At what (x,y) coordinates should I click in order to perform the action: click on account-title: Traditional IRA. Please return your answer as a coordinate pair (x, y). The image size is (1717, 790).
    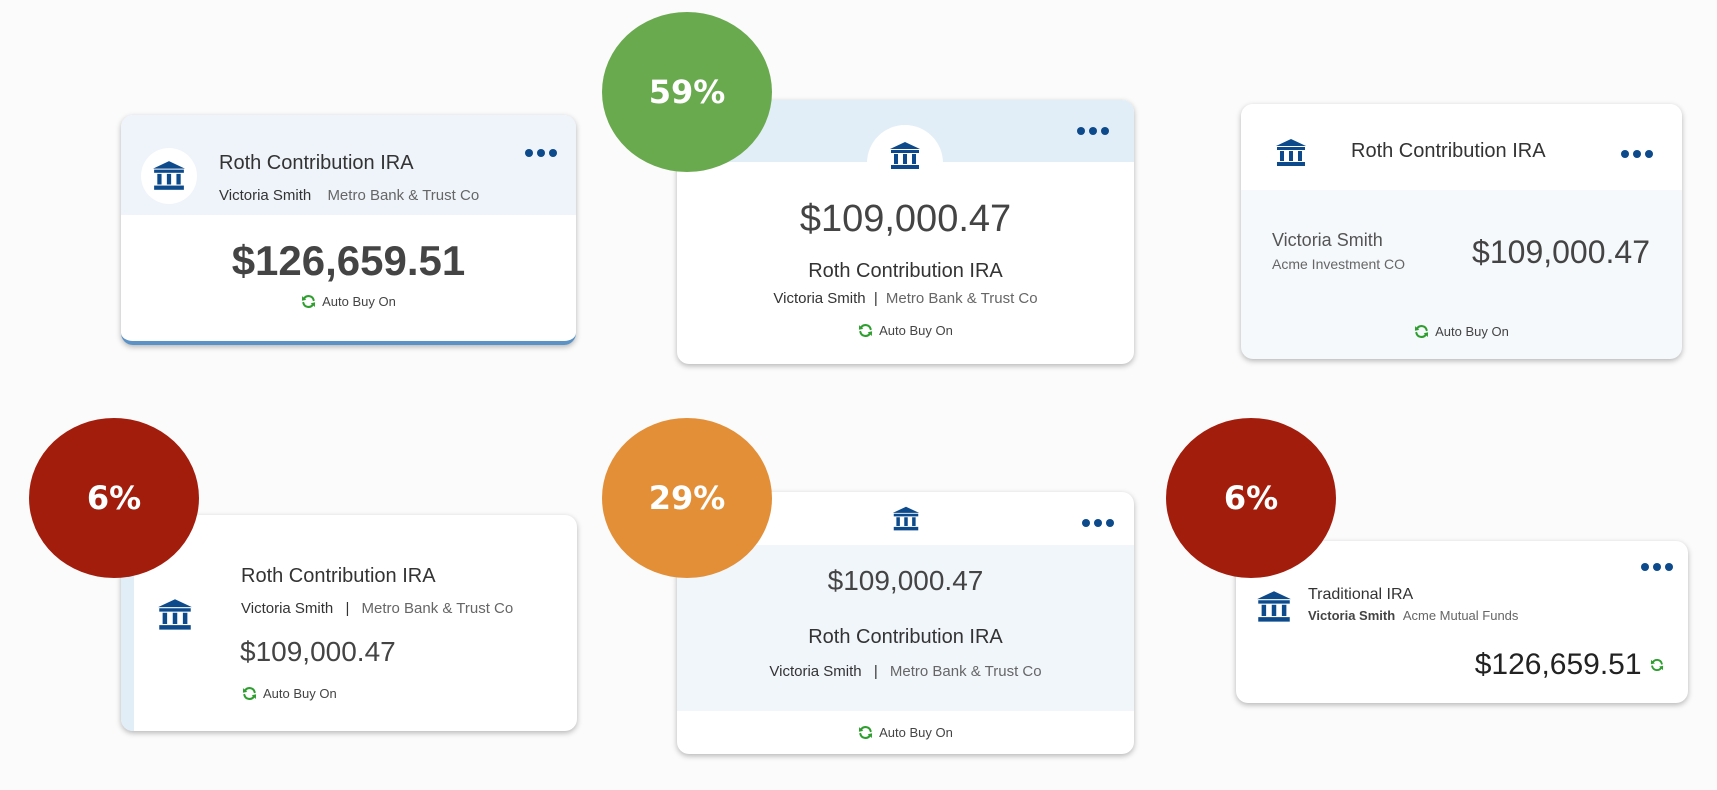
    Looking at the image, I should click on (1361, 594).